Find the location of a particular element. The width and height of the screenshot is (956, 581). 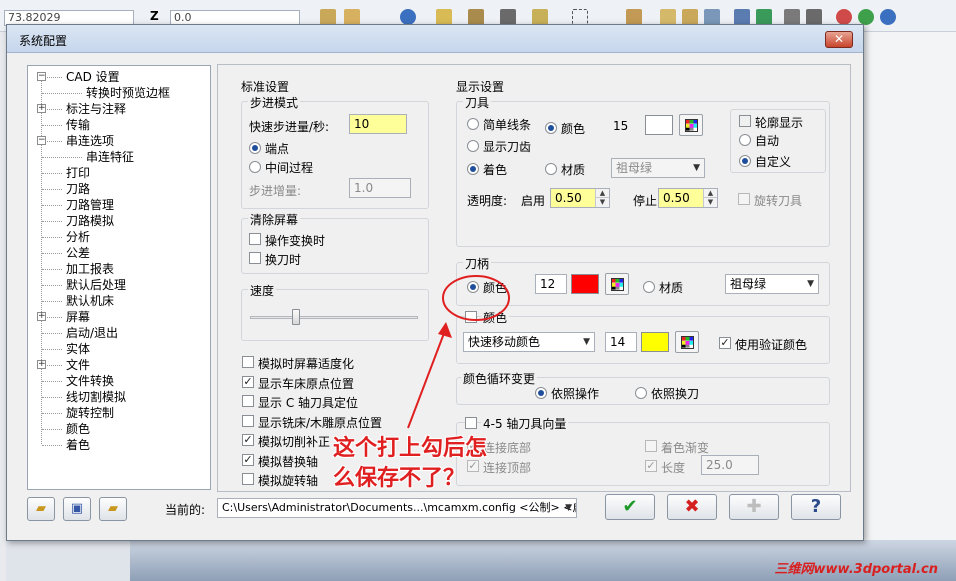

annotation-arrow is located at coordinates (427, 378).